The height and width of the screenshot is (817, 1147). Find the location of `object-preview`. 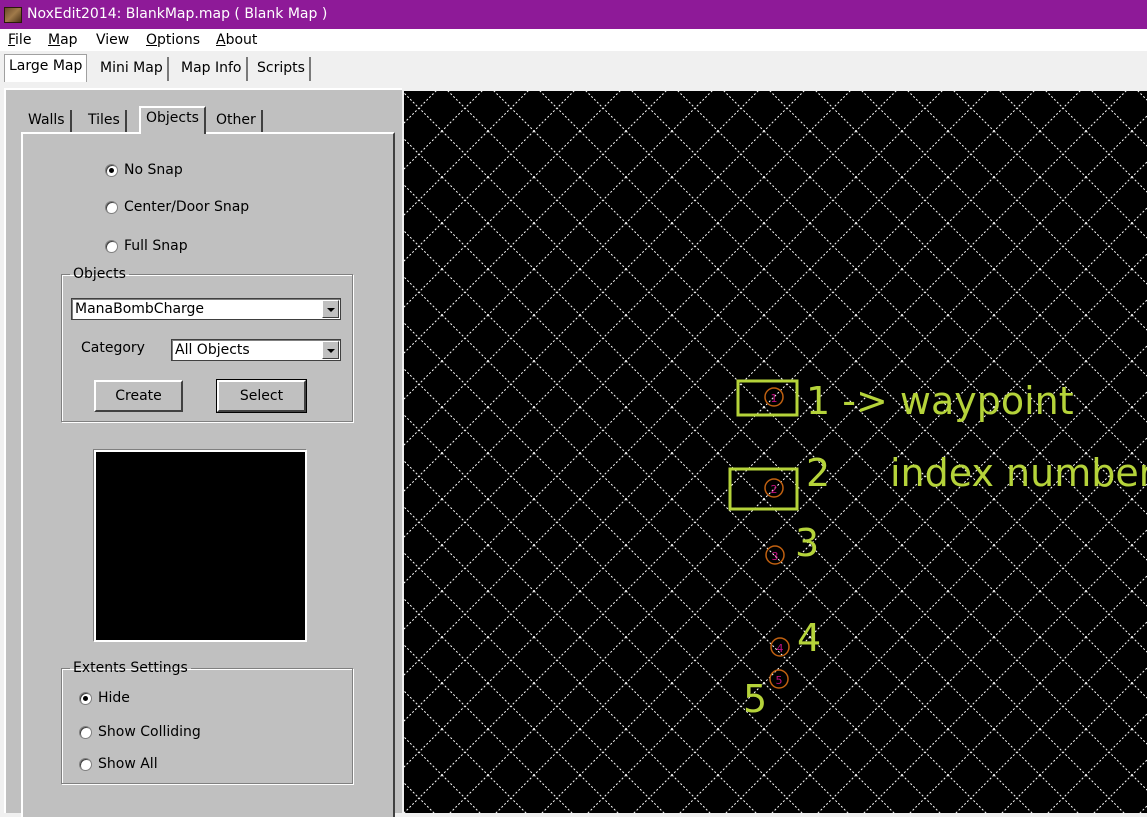

object-preview is located at coordinates (200, 546).